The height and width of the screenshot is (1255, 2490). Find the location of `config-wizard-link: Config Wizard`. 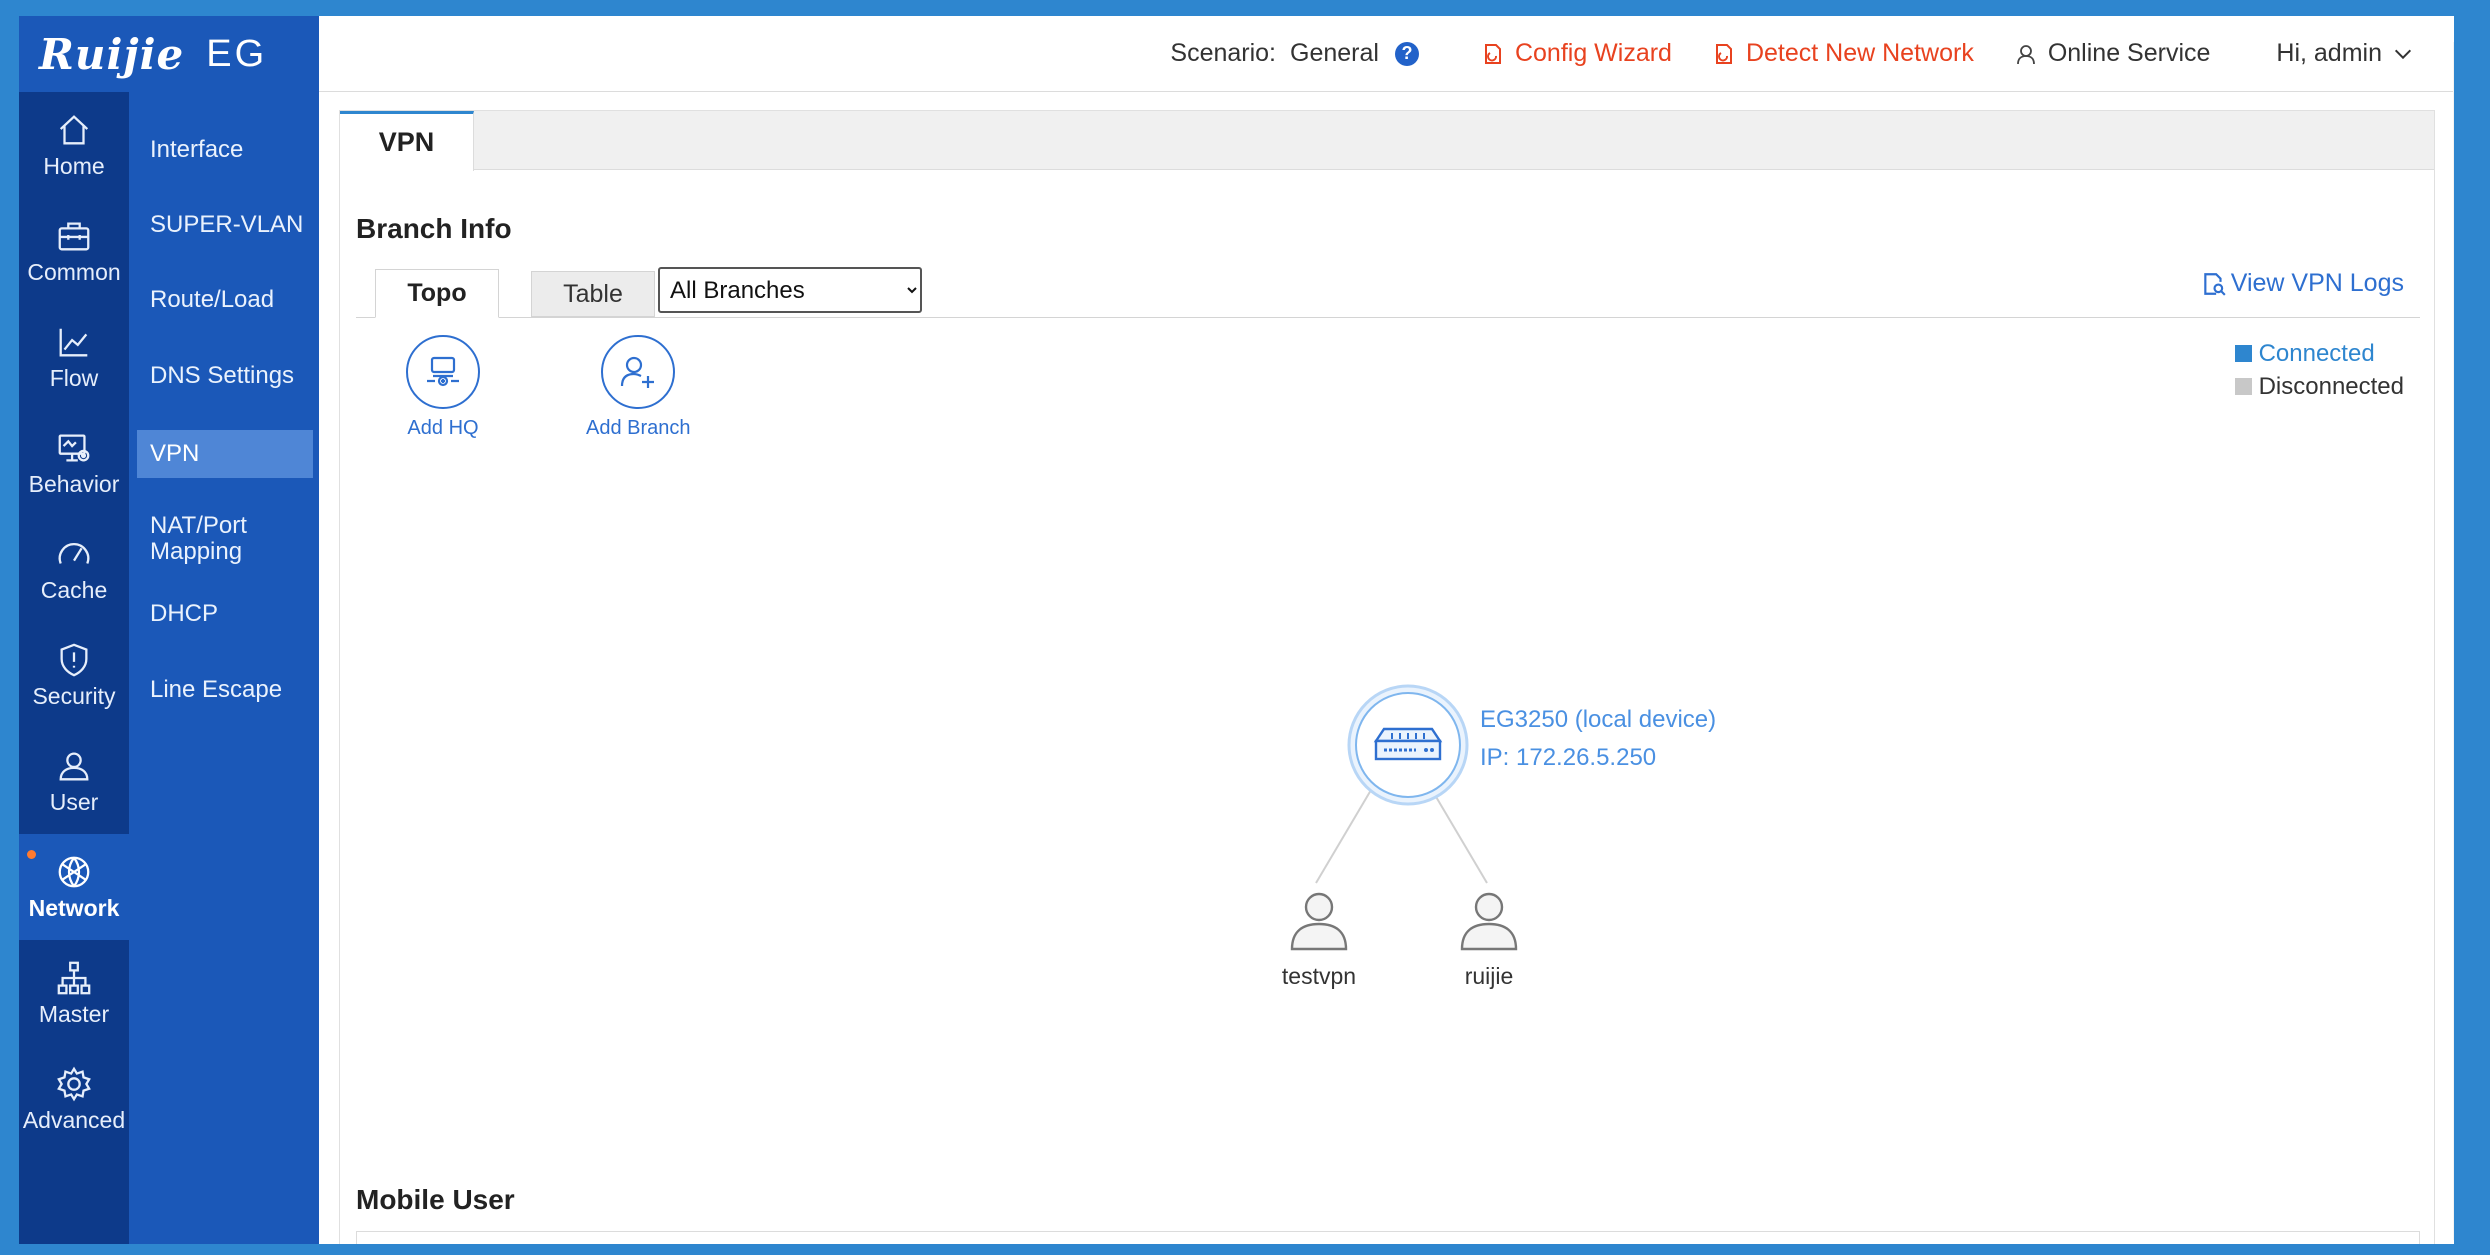

config-wizard-link: Config Wizard is located at coordinates (1576, 53).